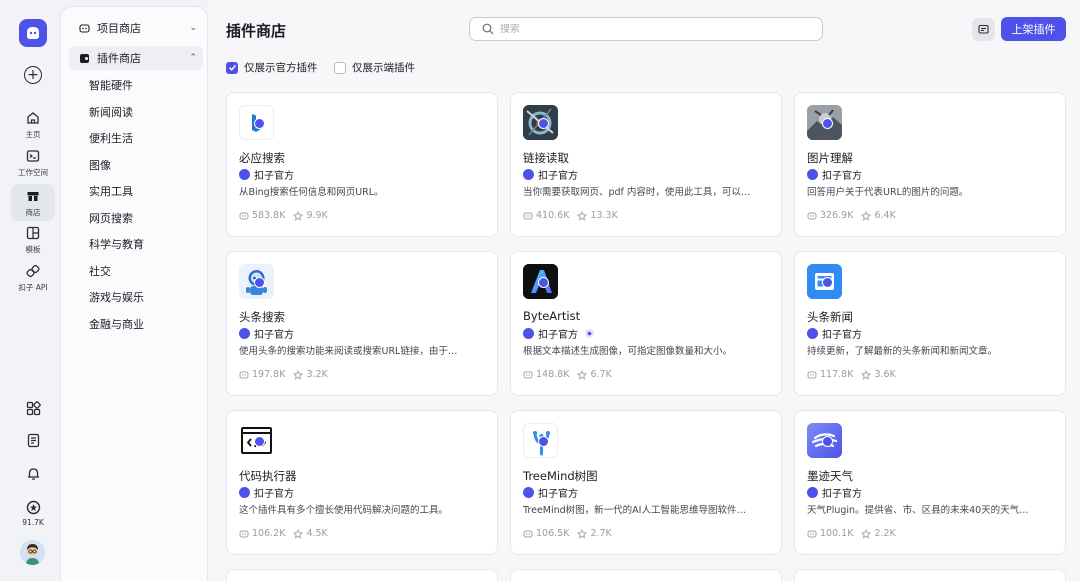  I want to click on usage-count: 197.8K, so click(269, 374).